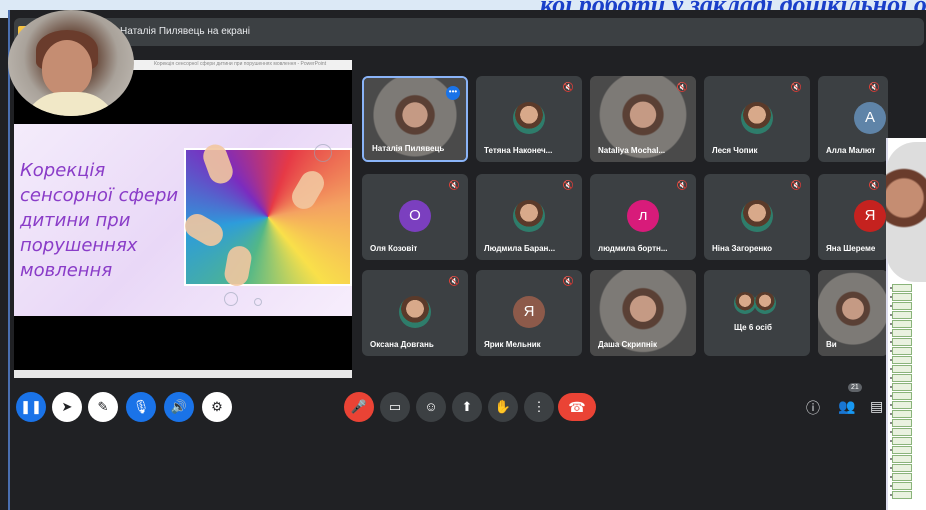  I want to click on participant-avatar: О, so click(415, 216).